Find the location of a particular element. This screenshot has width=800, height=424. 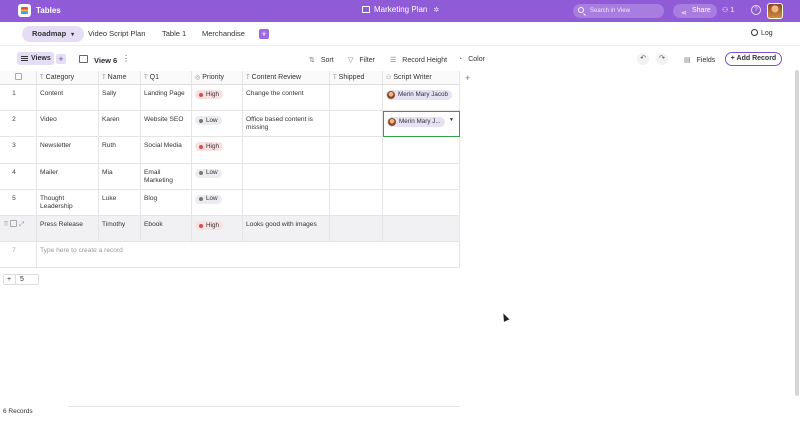

cell-num: 3 is located at coordinates (18, 150).